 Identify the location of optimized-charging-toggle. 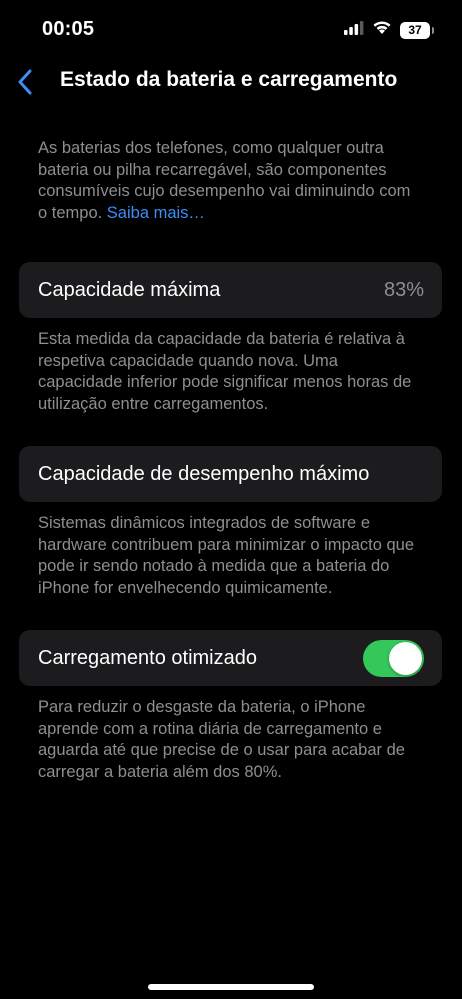
(393, 658).